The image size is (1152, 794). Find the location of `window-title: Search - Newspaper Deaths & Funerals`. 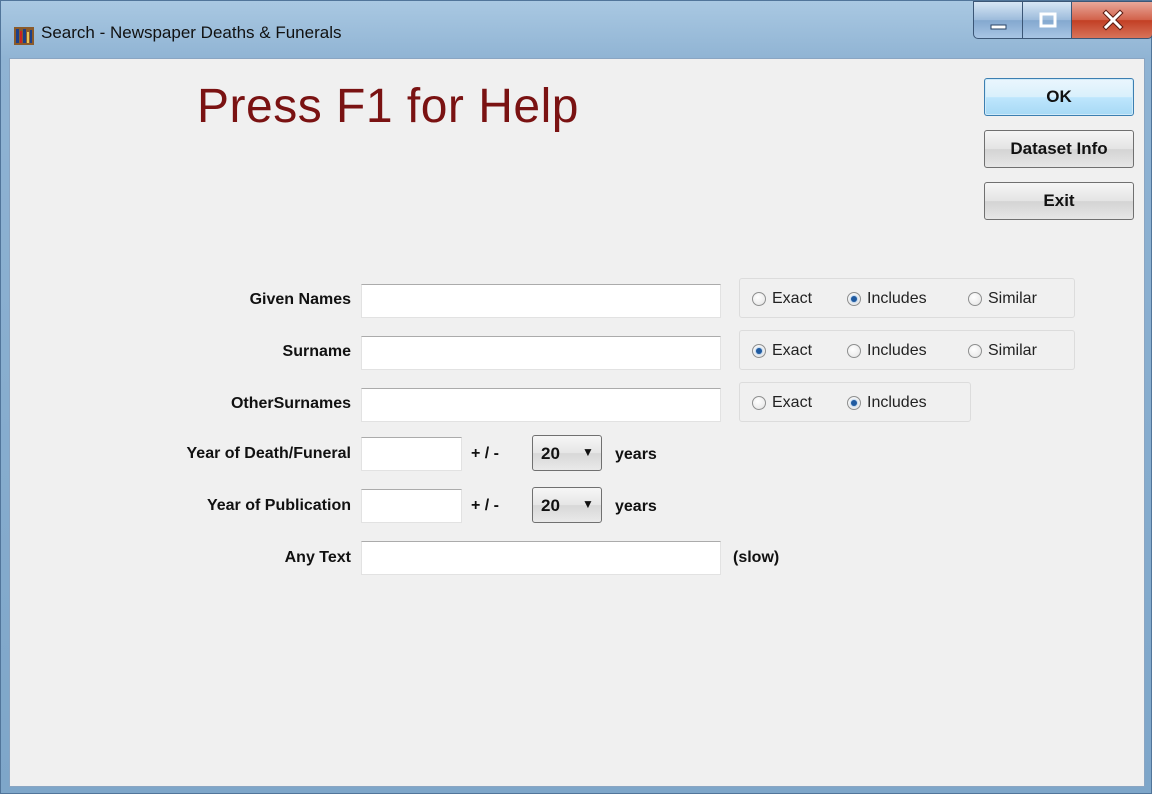

window-title: Search - Newspaper Deaths & Funerals is located at coordinates (191, 32).